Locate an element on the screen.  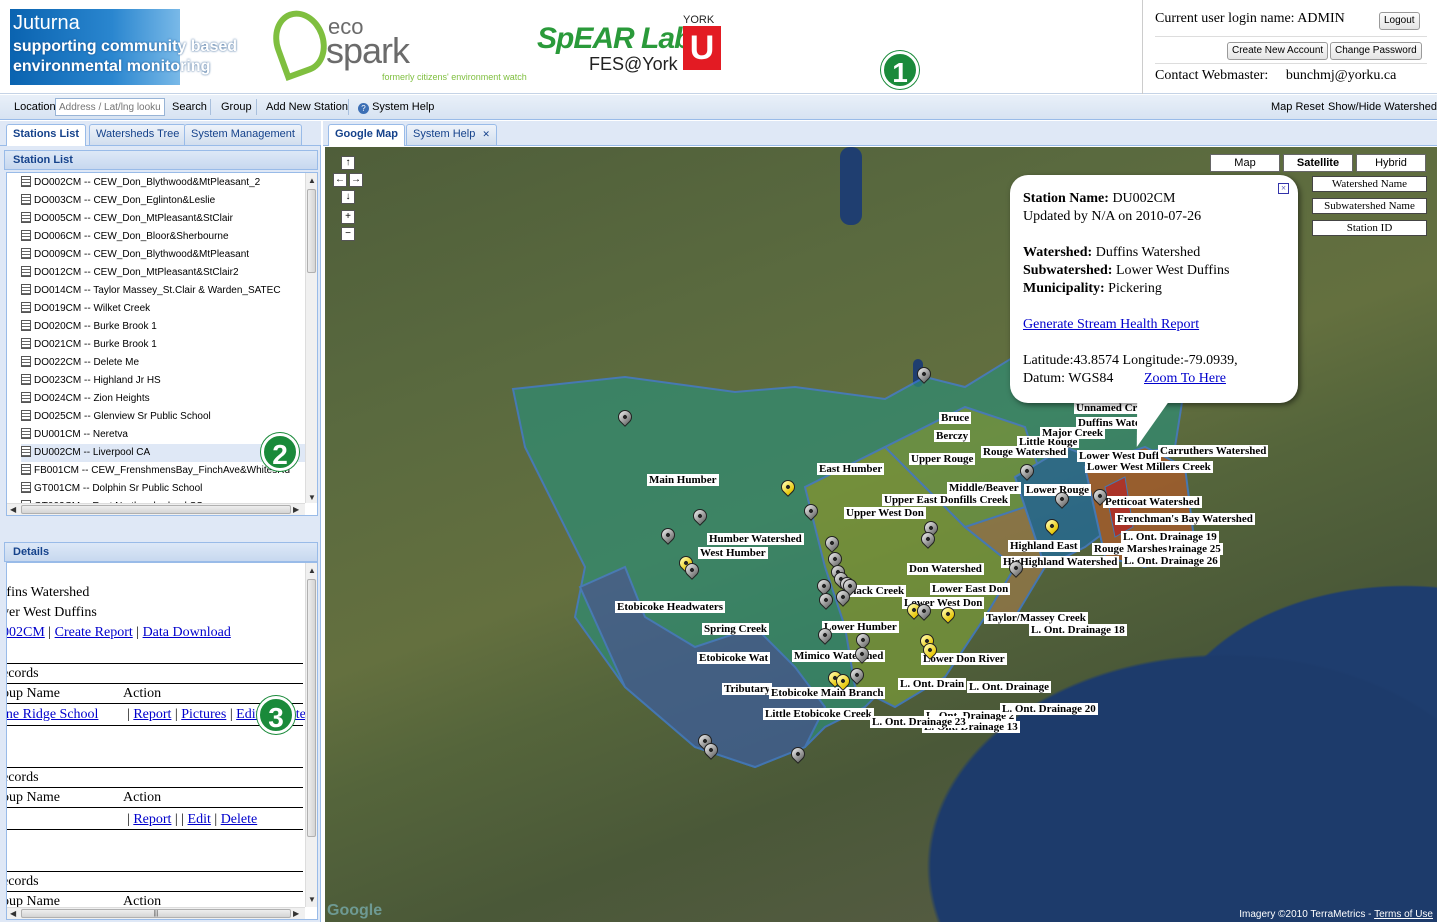
show-hide-watersheds-button: Show/Hide Watersheds is located at coordinates (1382, 107).